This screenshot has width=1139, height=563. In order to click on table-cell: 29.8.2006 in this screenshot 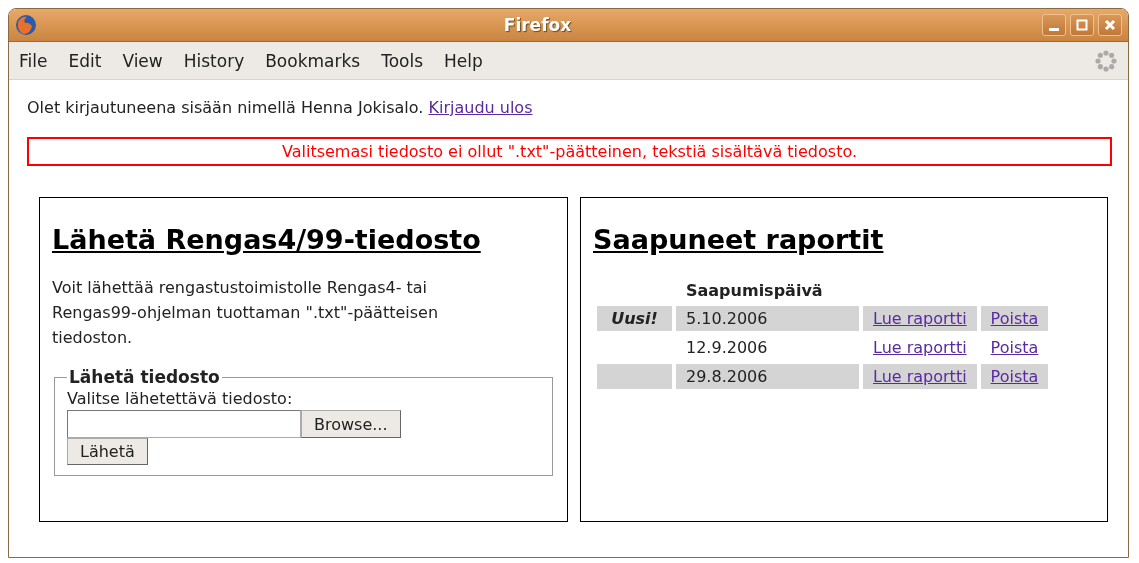, I will do `click(767, 376)`.